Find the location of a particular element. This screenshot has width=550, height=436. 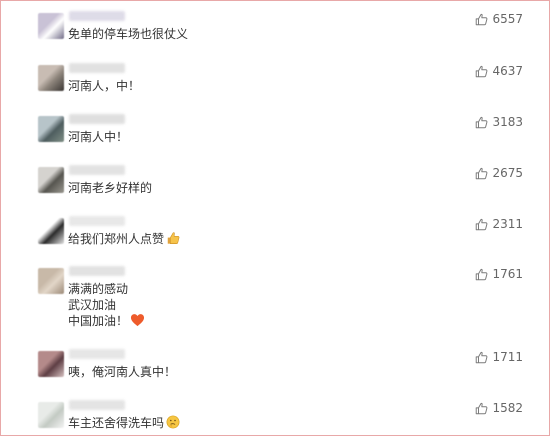

comment-text-content: 河南人中！ is located at coordinates (98, 137).